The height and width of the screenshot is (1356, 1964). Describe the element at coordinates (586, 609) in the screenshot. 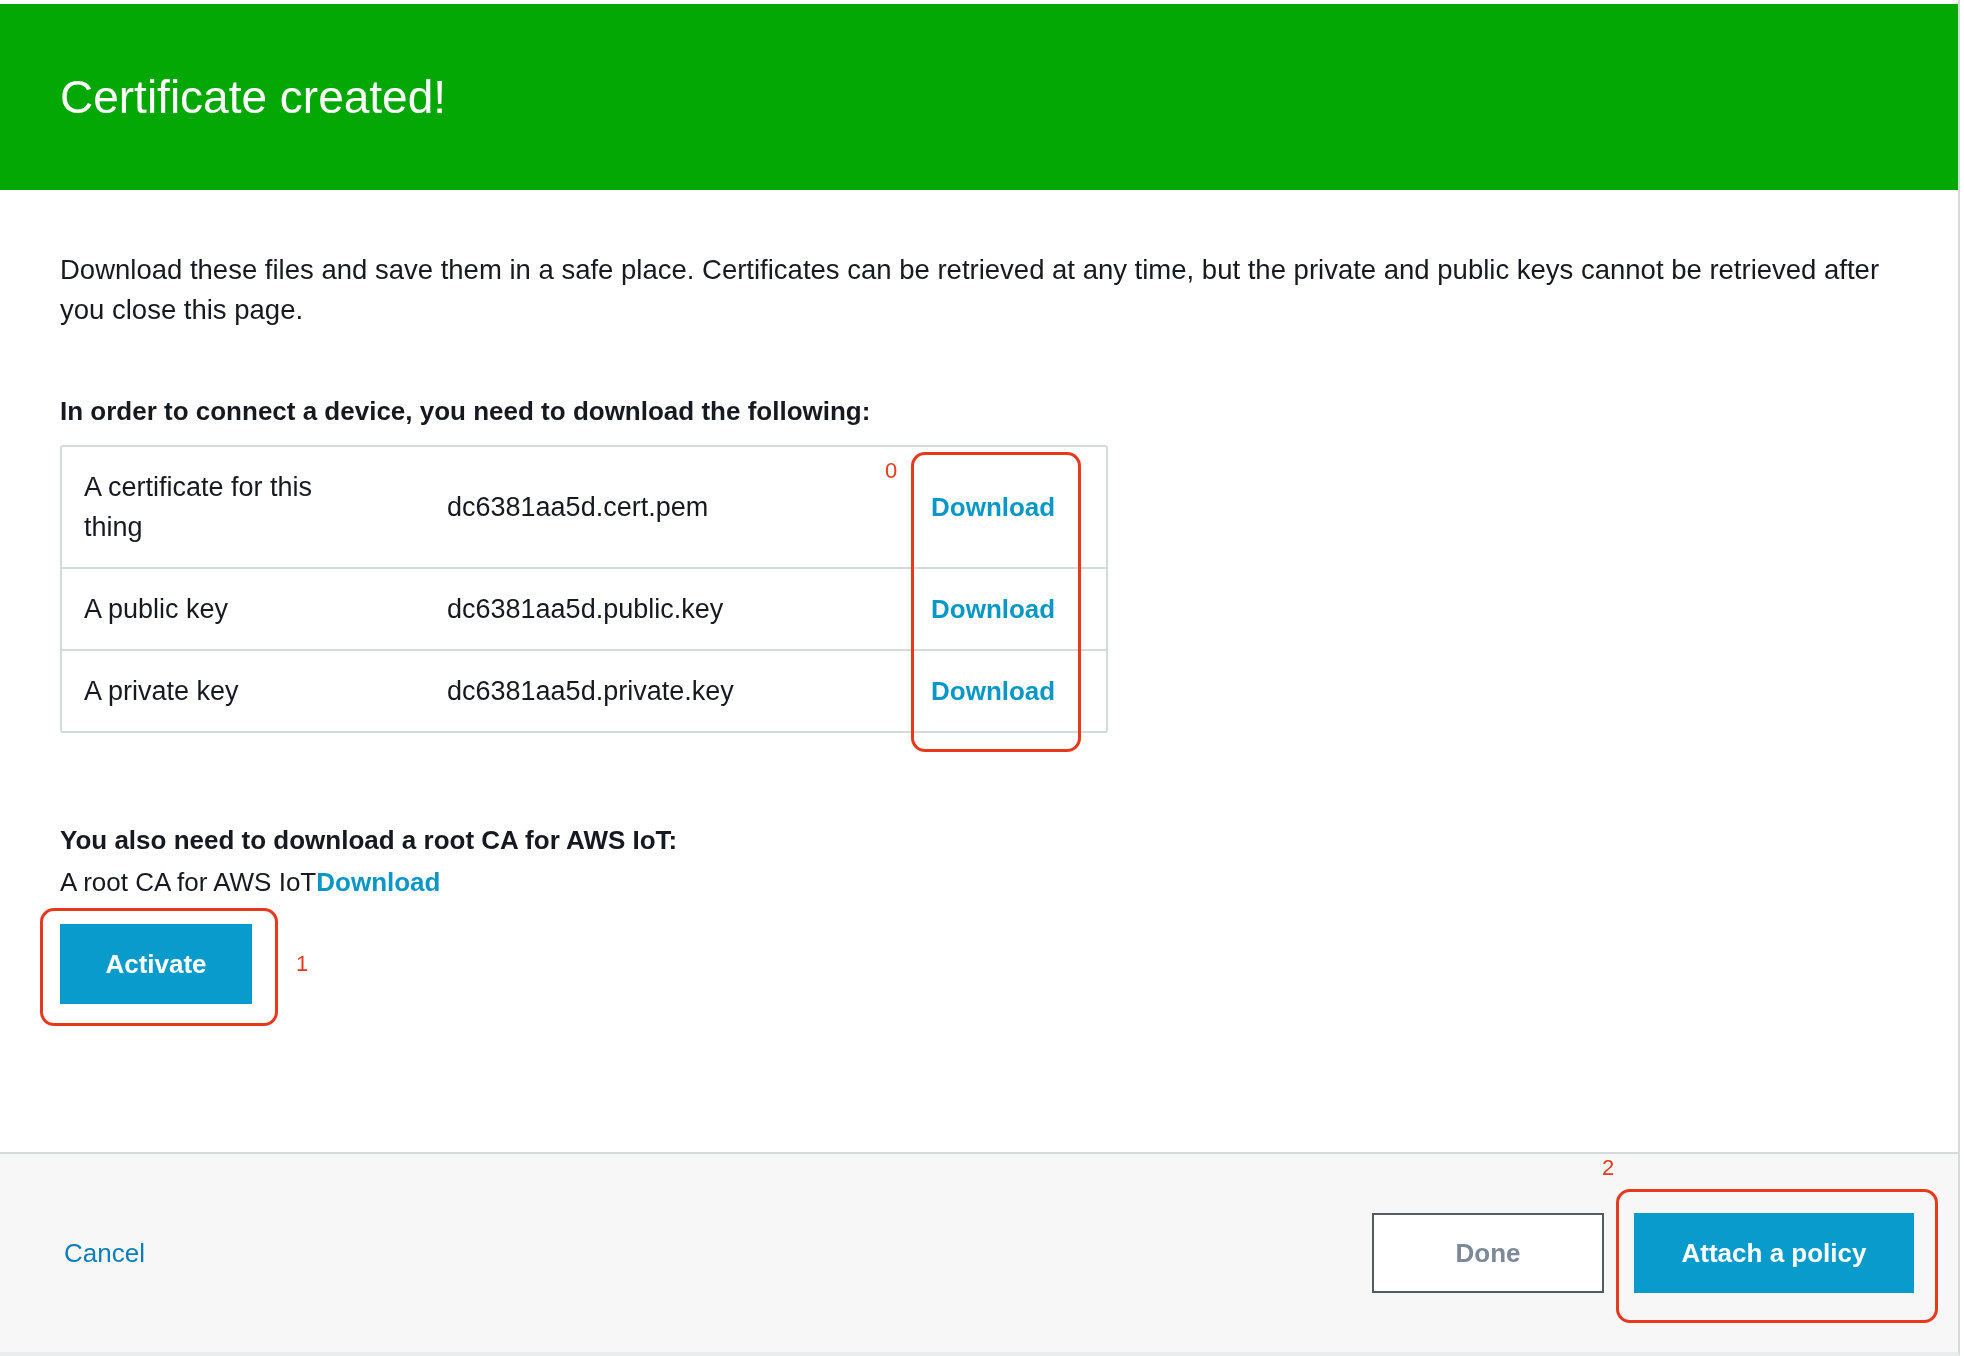

I see `file-name: dc6381aa5d.public.key` at that location.